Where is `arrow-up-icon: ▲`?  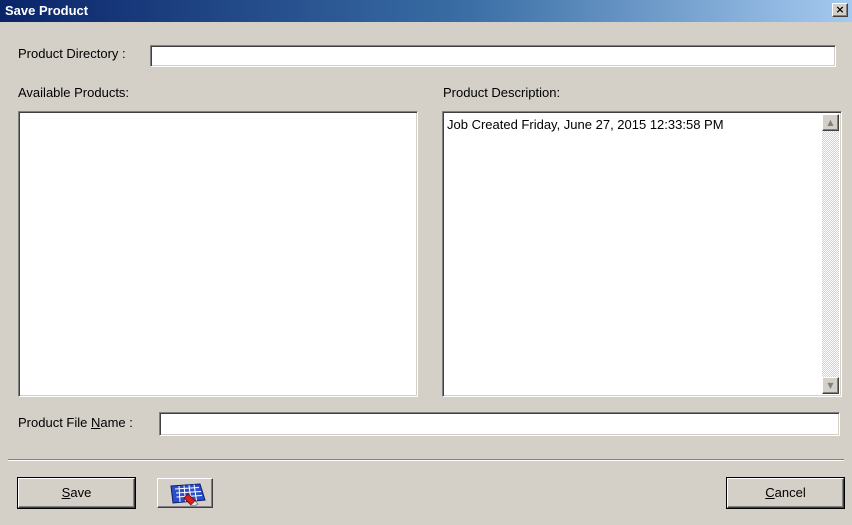 arrow-up-icon: ▲ is located at coordinates (830, 122).